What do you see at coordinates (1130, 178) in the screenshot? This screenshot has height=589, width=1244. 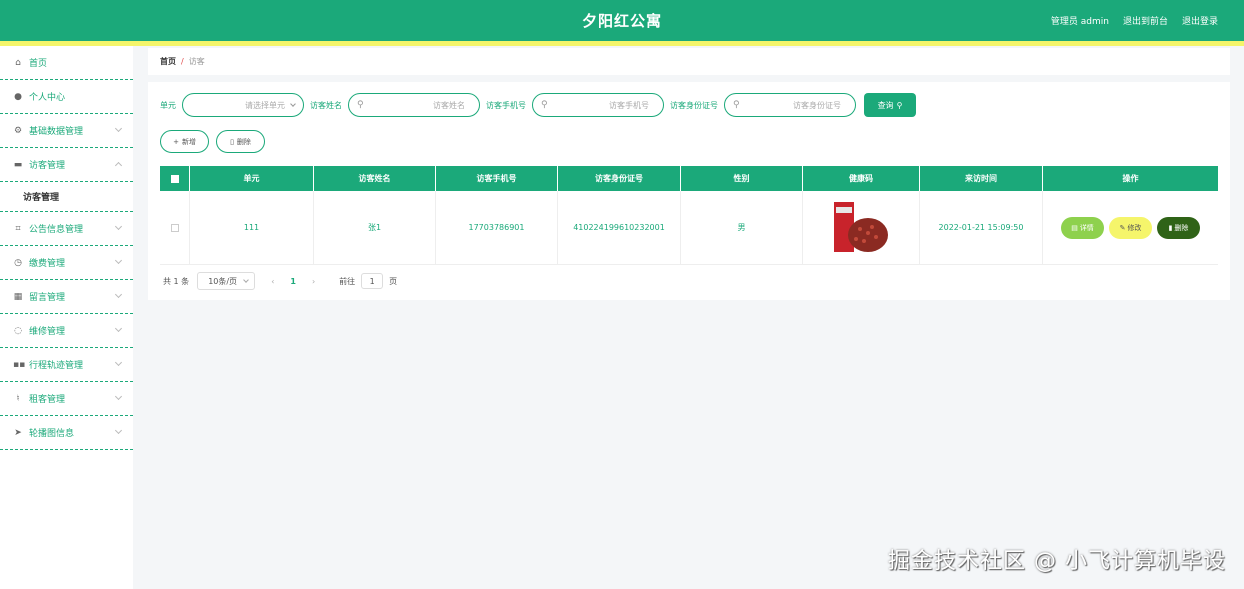 I see `column-header: 操作` at bounding box center [1130, 178].